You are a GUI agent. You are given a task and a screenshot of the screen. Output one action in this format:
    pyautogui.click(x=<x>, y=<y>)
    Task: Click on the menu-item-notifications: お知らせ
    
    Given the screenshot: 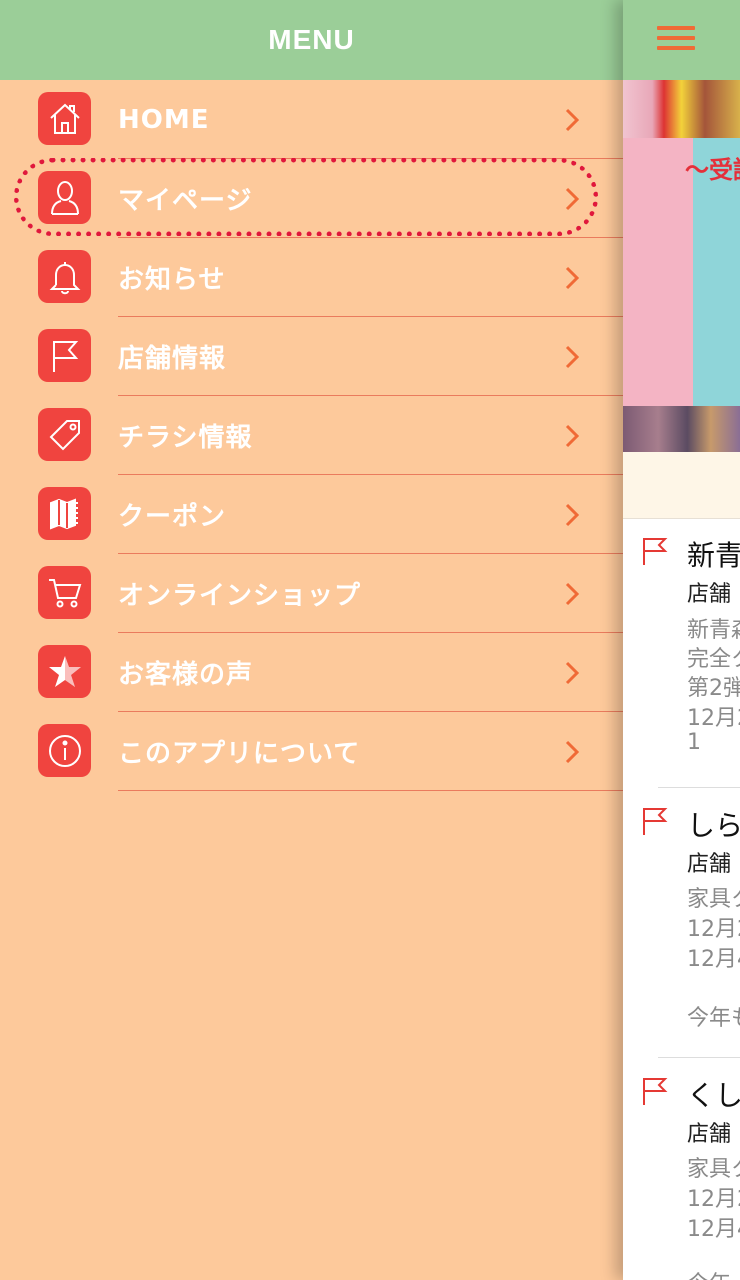 What is the action you would take?
    pyautogui.click(x=311, y=277)
    